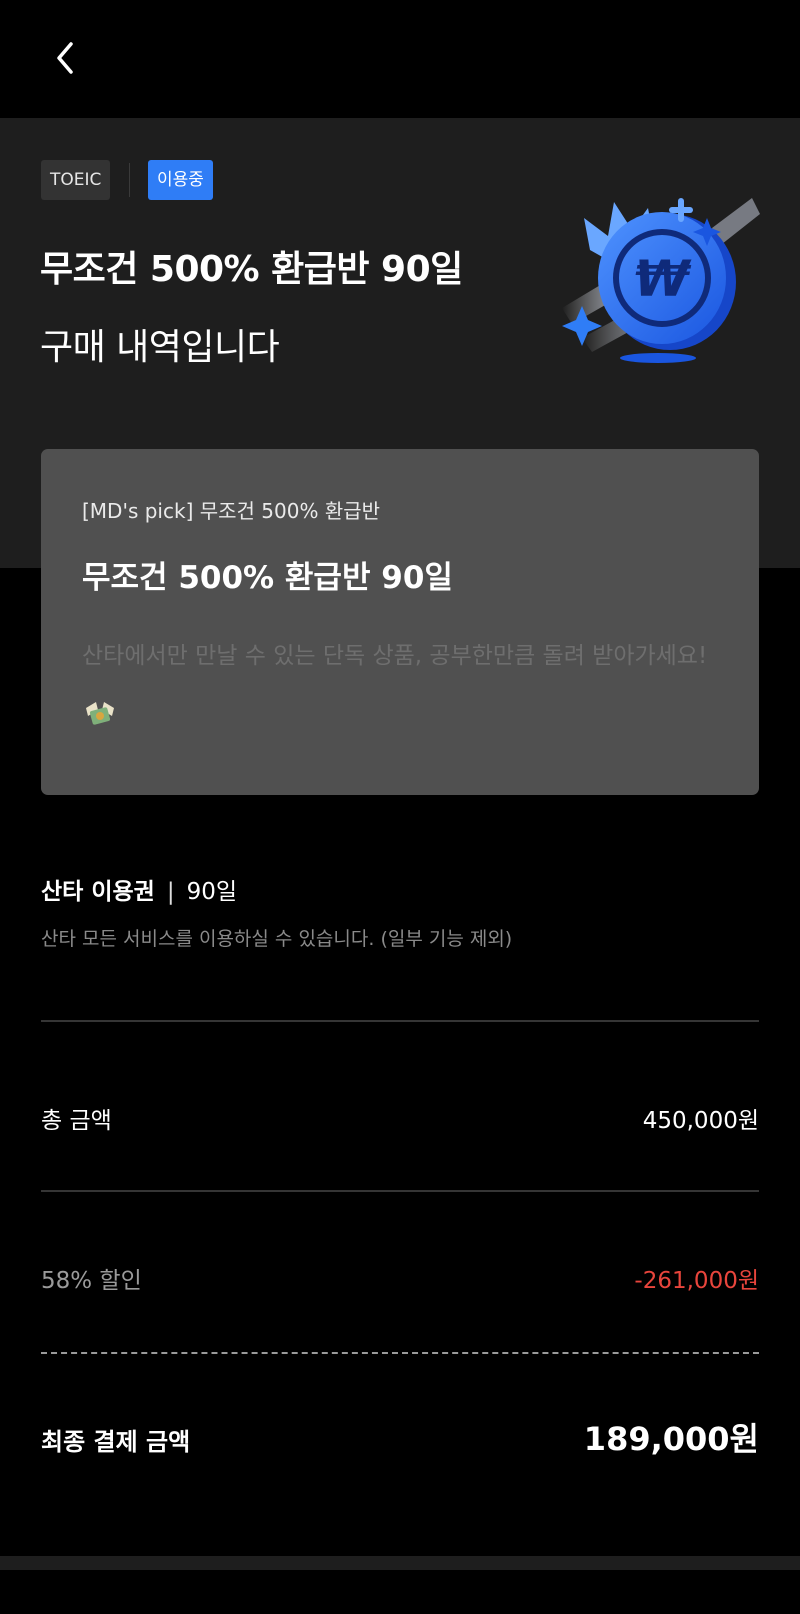 The height and width of the screenshot is (1614, 800). What do you see at coordinates (671, 1439) in the screenshot?
I see `final-amount-value: 189,000원` at bounding box center [671, 1439].